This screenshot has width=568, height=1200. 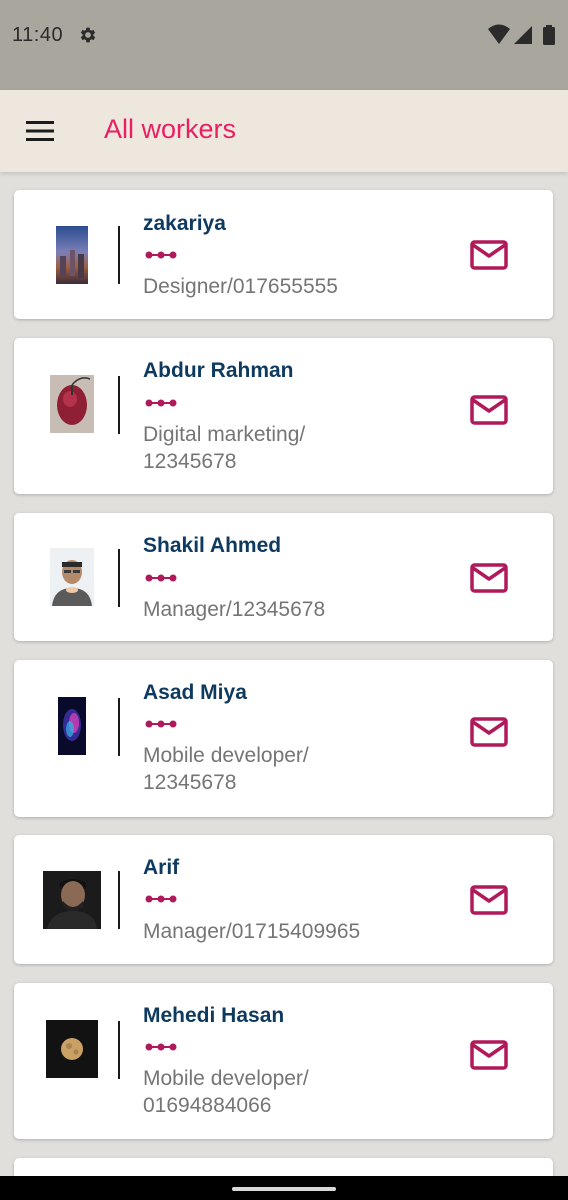 I want to click on worker-role: Mobile developer/ 12345678, so click(x=226, y=769).